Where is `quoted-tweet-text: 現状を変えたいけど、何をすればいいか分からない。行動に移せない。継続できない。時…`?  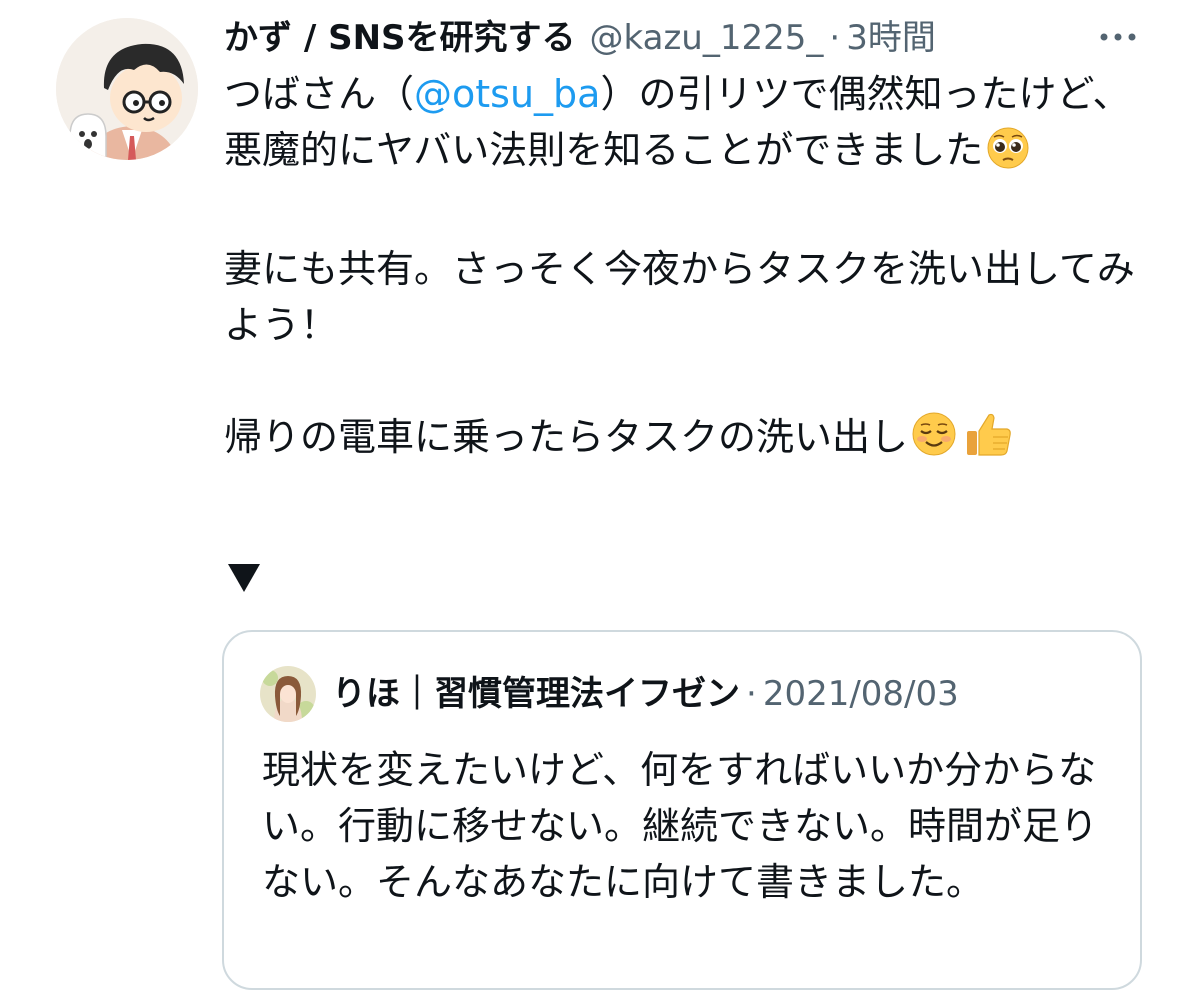
quoted-tweet-text: 現状を変えたいけど、何をすればいいか分からない。行動に移せない。継続できない。時… is located at coordinates (680, 826).